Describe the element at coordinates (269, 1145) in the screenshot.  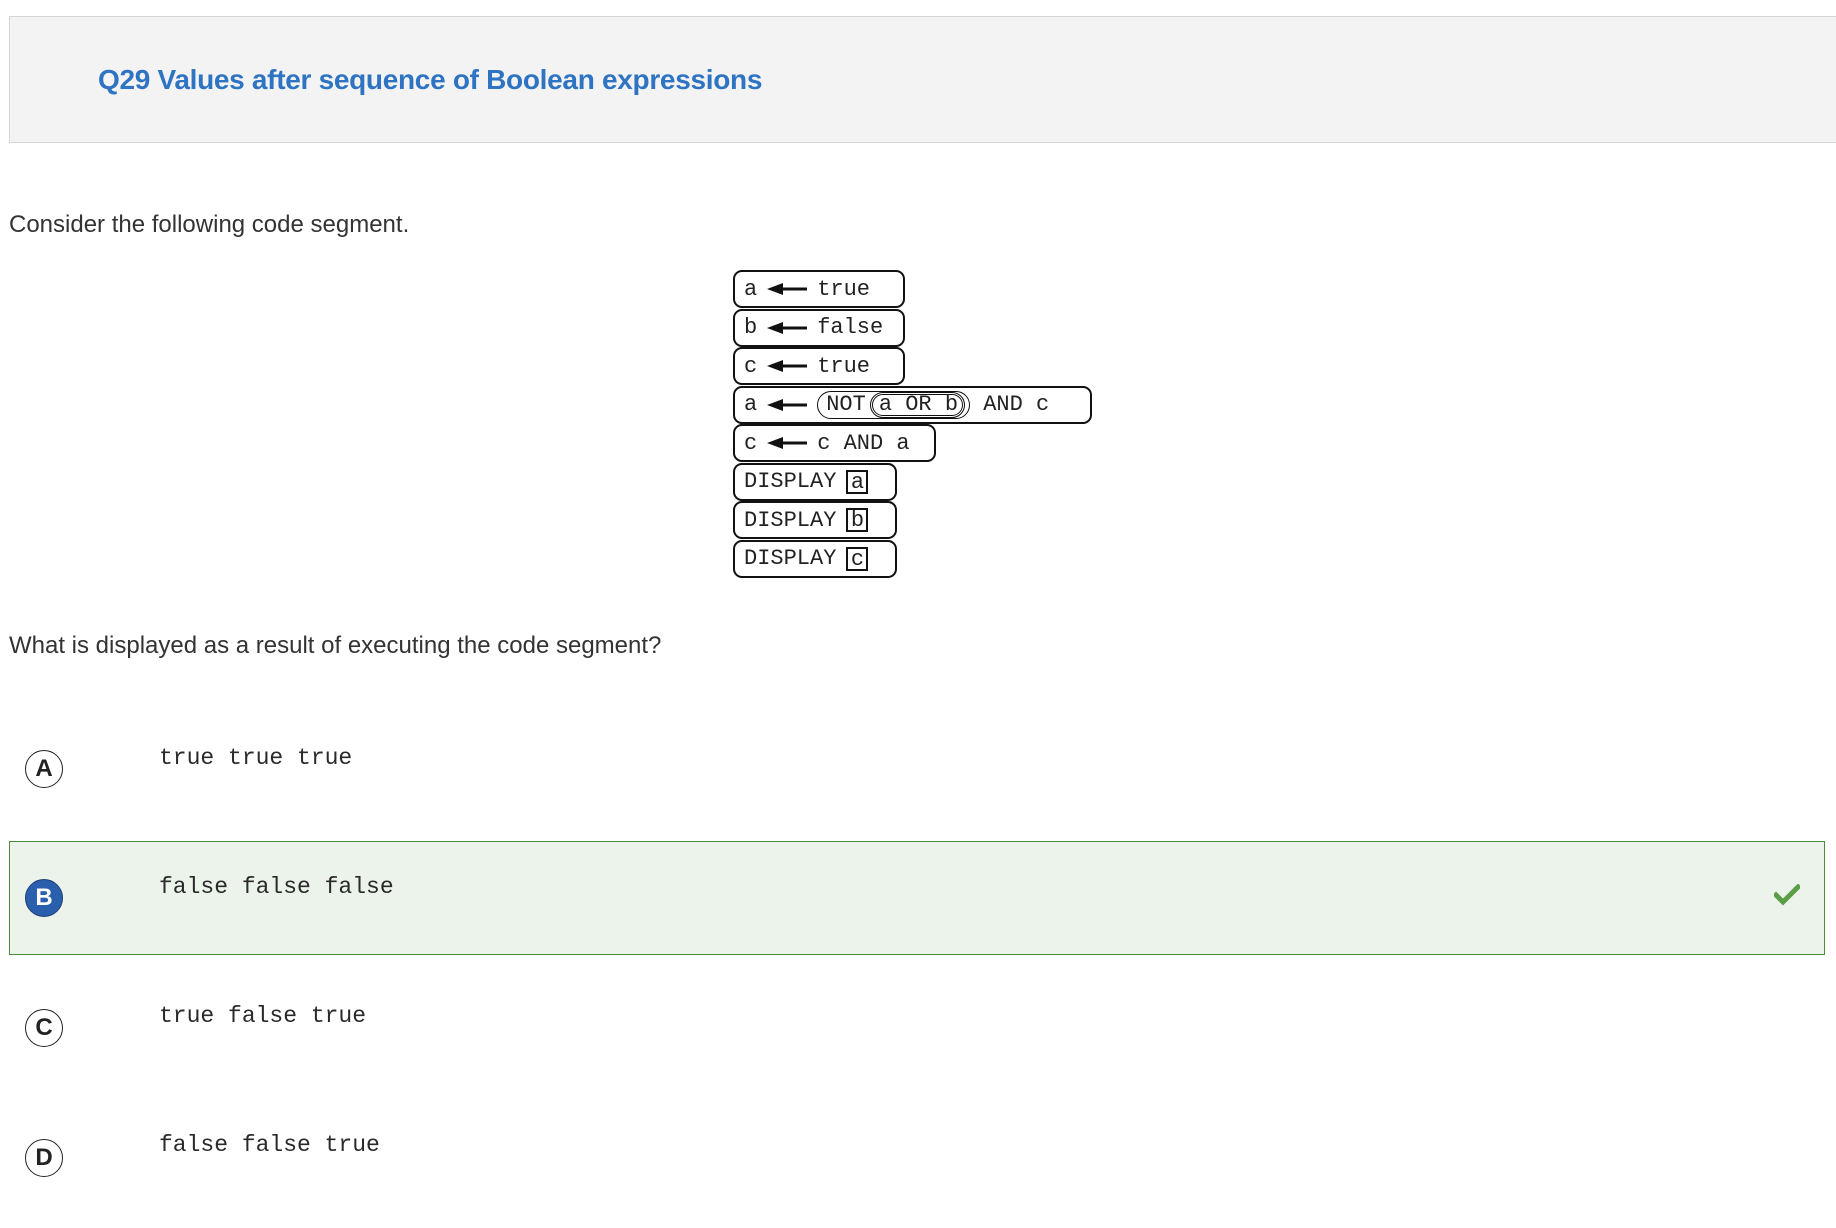
I see `option-text-d: false false true` at that location.